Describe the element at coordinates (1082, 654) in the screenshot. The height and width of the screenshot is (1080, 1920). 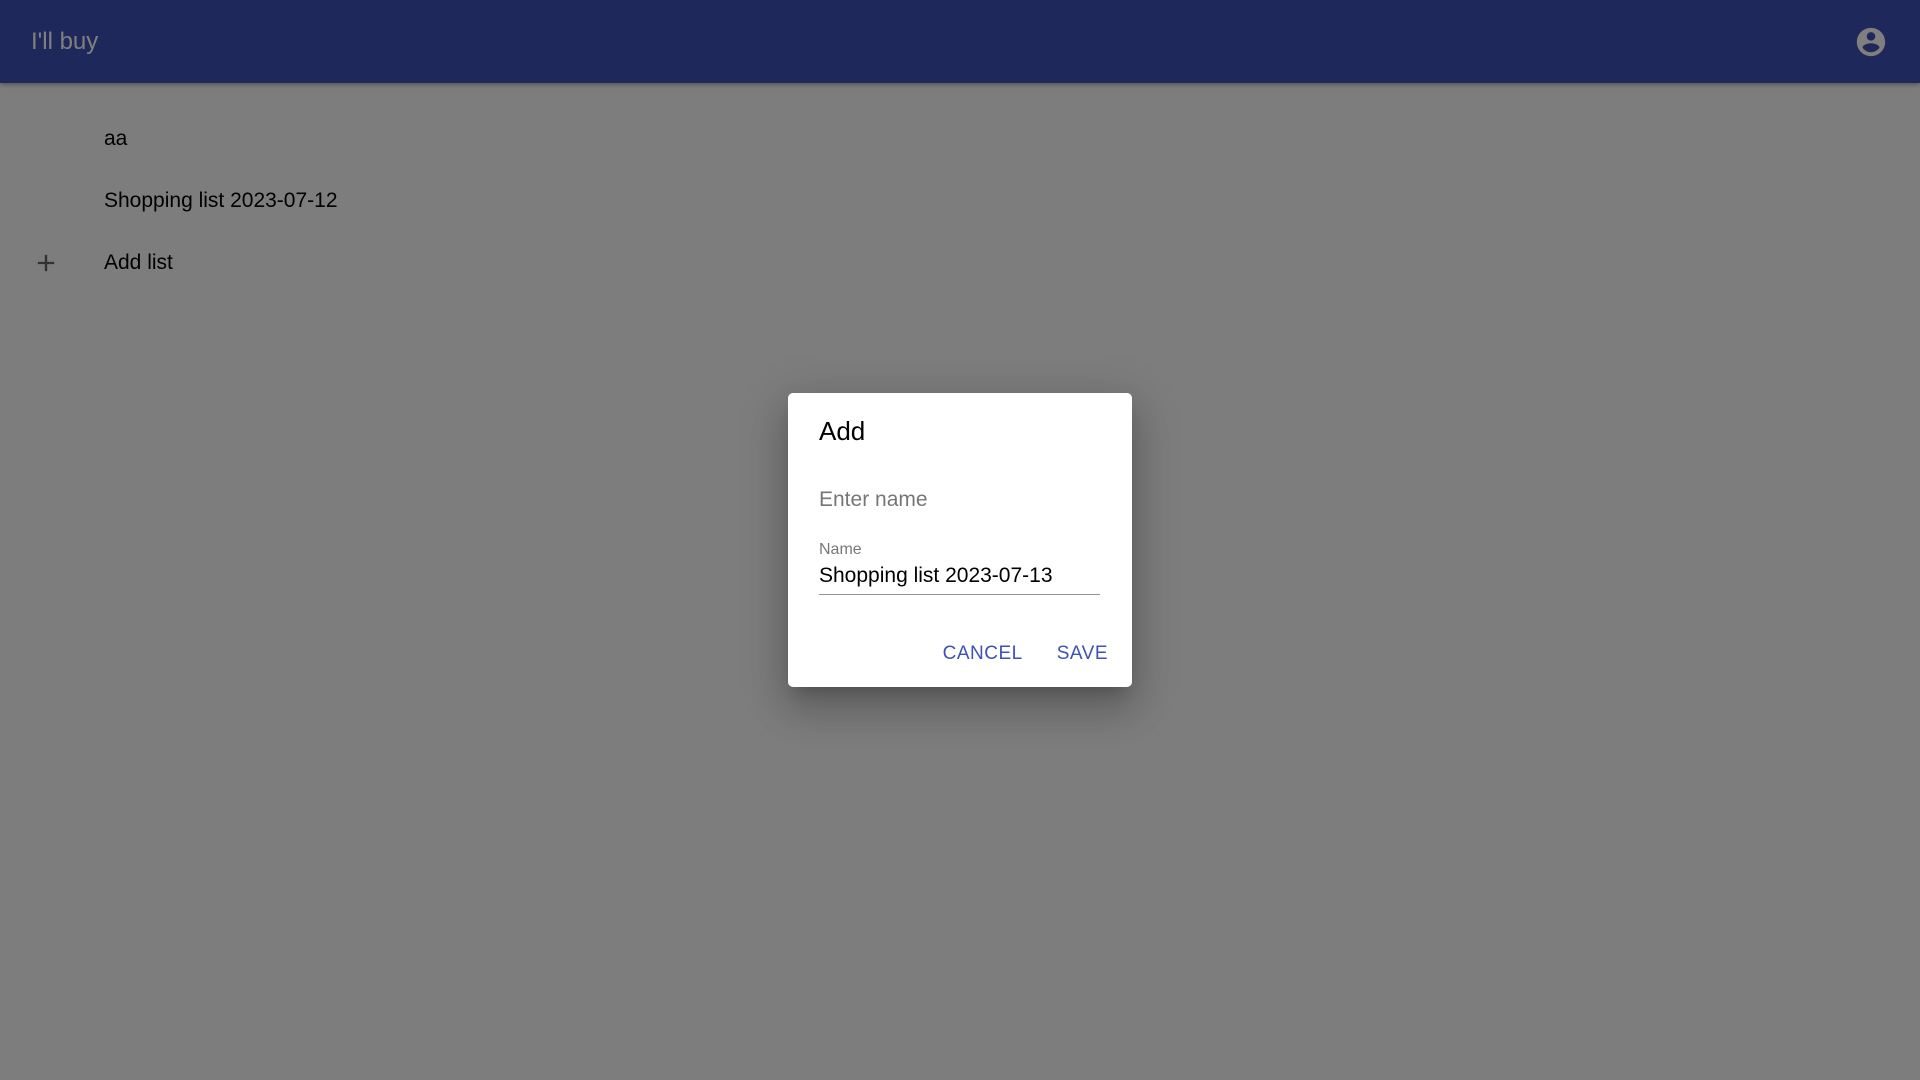
I see `save-button: SAVE` at that location.